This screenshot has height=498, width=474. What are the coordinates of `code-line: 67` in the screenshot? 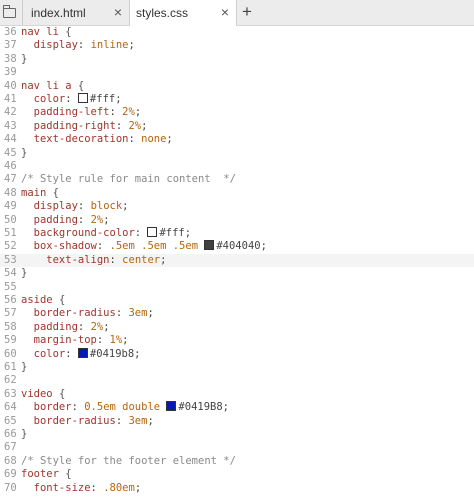 It's located at (237, 447).